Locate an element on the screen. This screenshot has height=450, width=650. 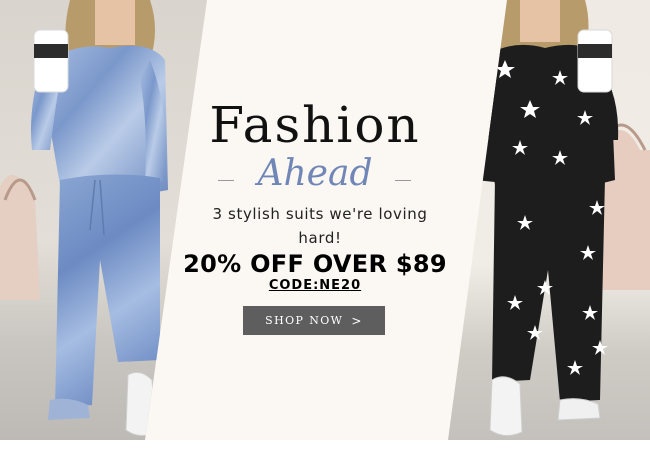
tagline: 3 stylish suits we're loving hard! is located at coordinates (320, 226).